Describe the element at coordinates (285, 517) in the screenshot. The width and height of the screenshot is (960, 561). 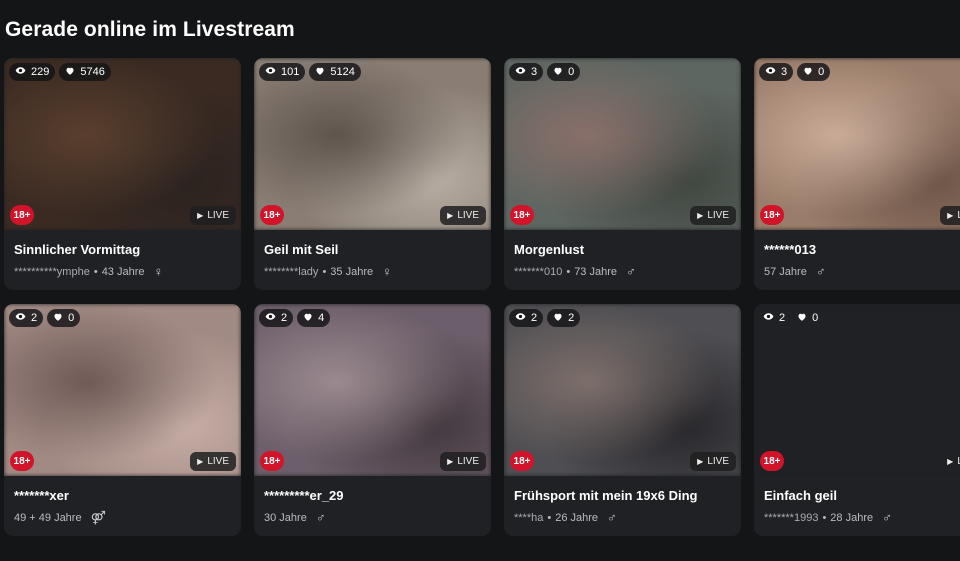
I see `age-label: 30 Jahre` at that location.